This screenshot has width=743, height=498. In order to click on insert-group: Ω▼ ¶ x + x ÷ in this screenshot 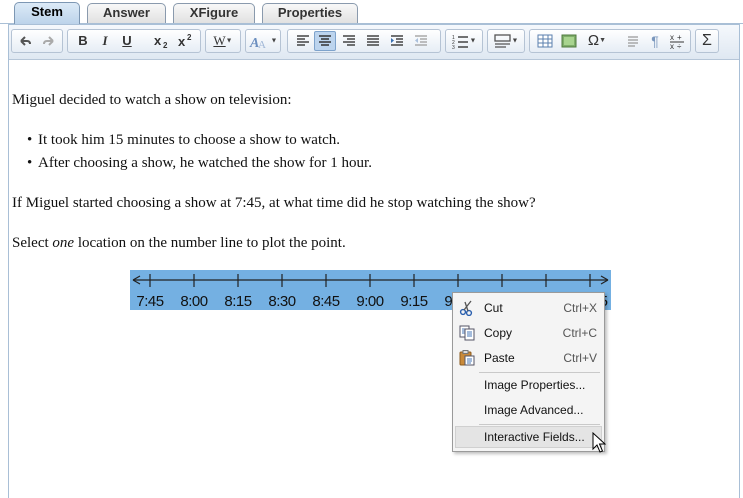, I will do `click(610, 41)`.